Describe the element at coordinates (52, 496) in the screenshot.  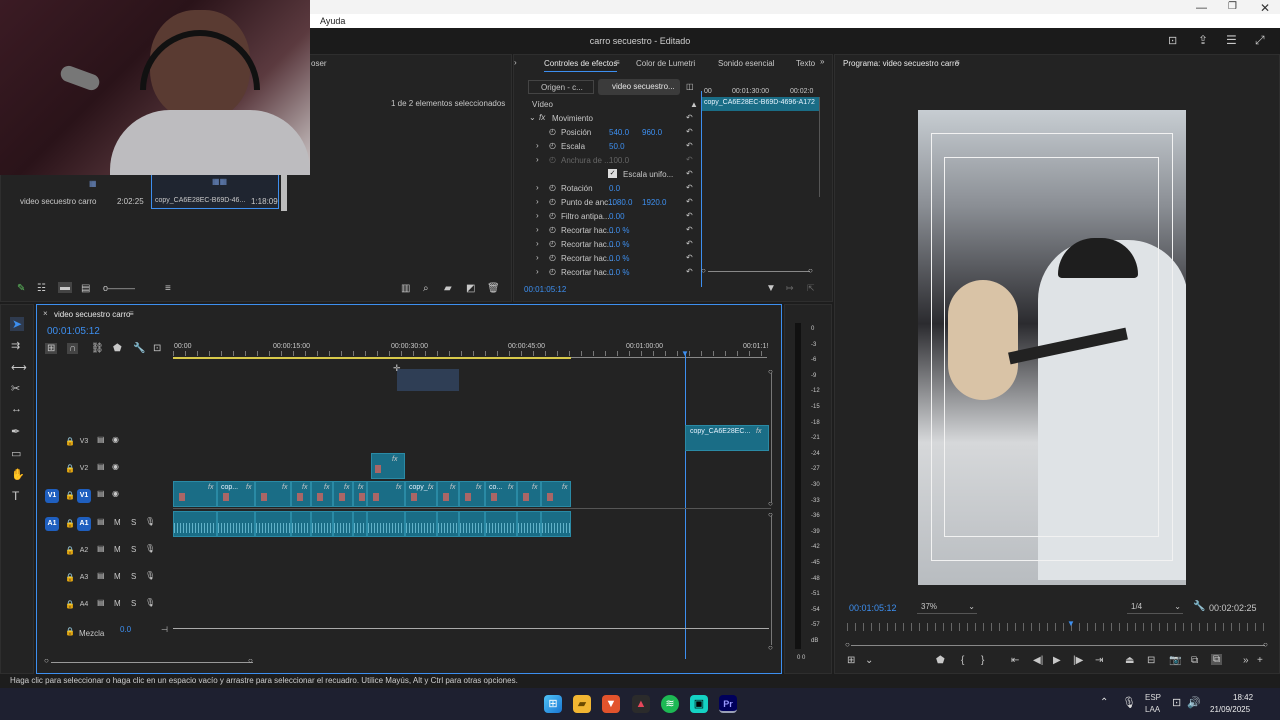
I see `source-patch-v1: V1` at that location.